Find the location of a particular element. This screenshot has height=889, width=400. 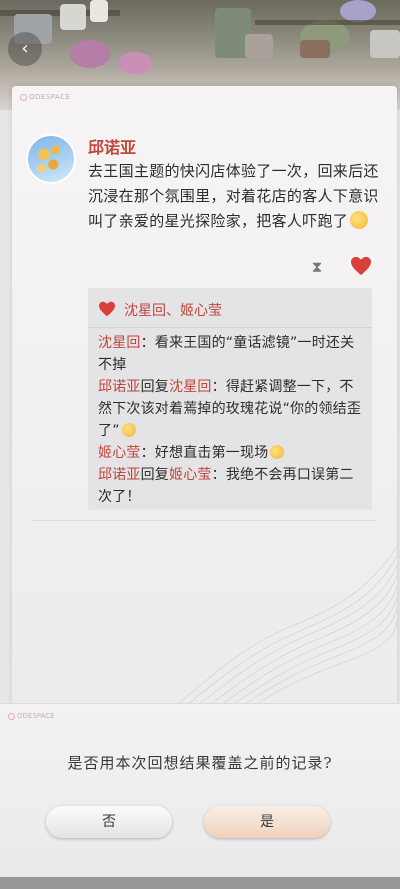

heart-icon is located at coordinates (361, 266).